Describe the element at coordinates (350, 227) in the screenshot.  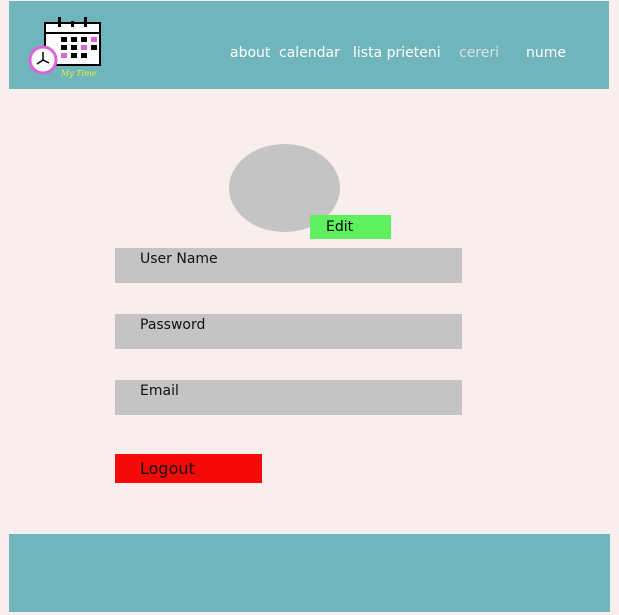
I see `edit-avatar-button: Edit` at that location.